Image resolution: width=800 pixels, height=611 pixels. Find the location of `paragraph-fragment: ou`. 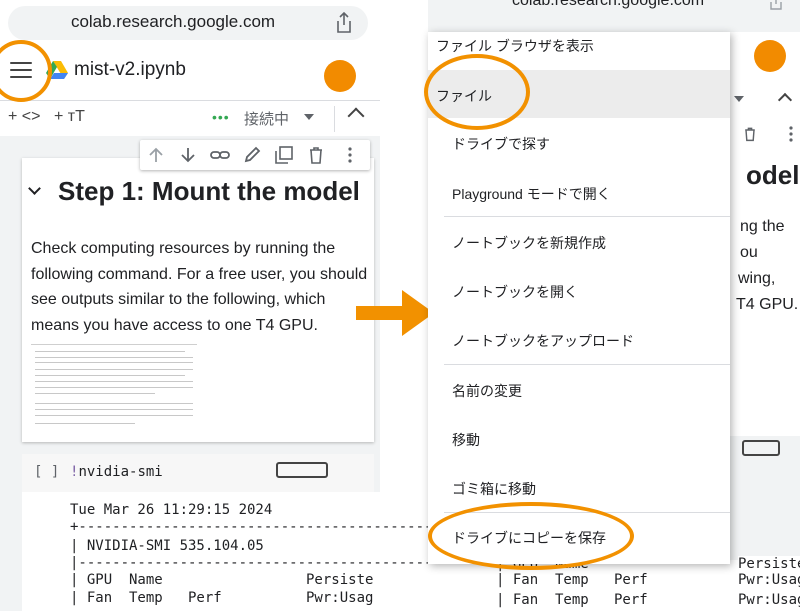

paragraph-fragment: ou is located at coordinates (749, 252).